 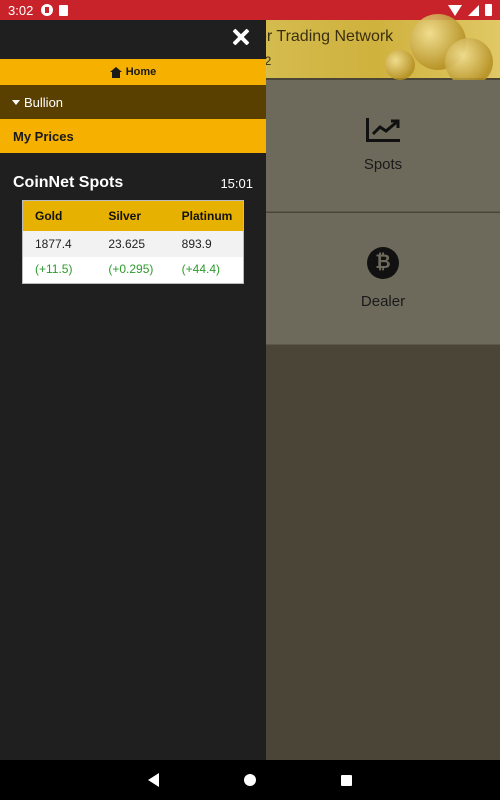 I want to click on gold-change: (+11.5), so click(x=54, y=269).